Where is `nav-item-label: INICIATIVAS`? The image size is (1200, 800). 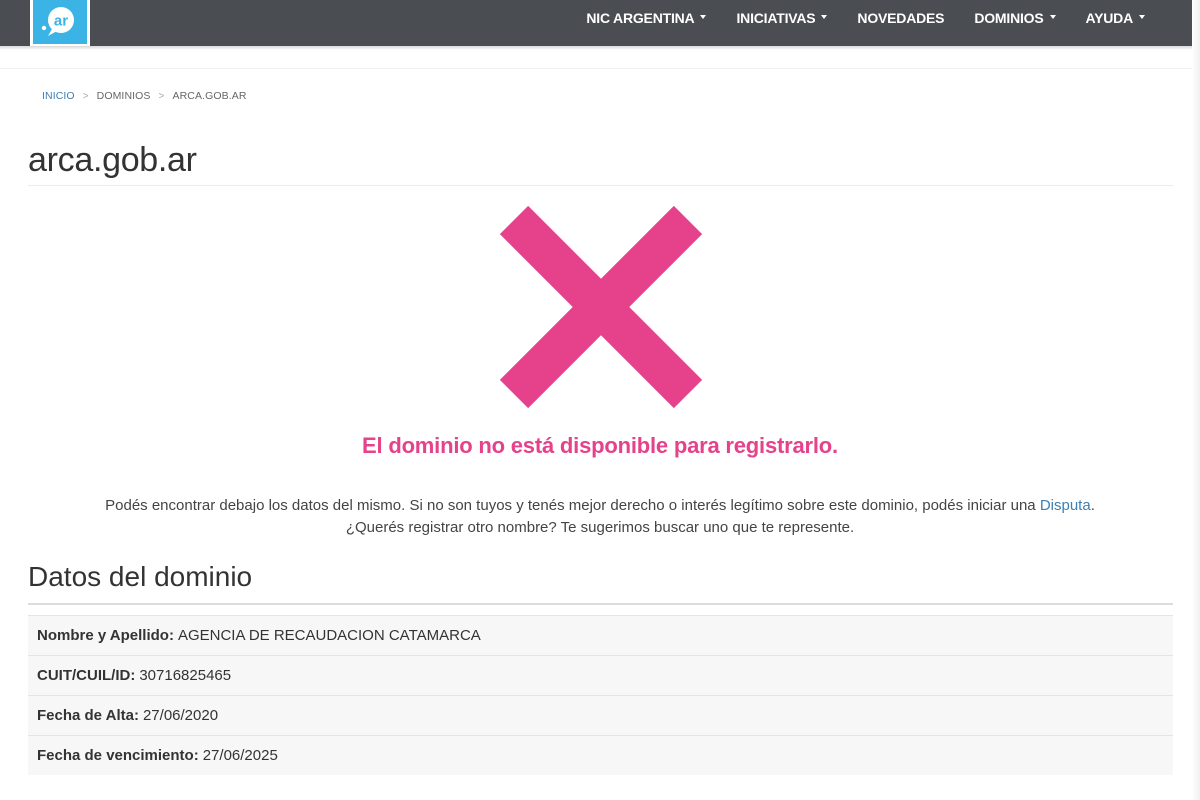
nav-item-label: INICIATIVAS is located at coordinates (776, 18).